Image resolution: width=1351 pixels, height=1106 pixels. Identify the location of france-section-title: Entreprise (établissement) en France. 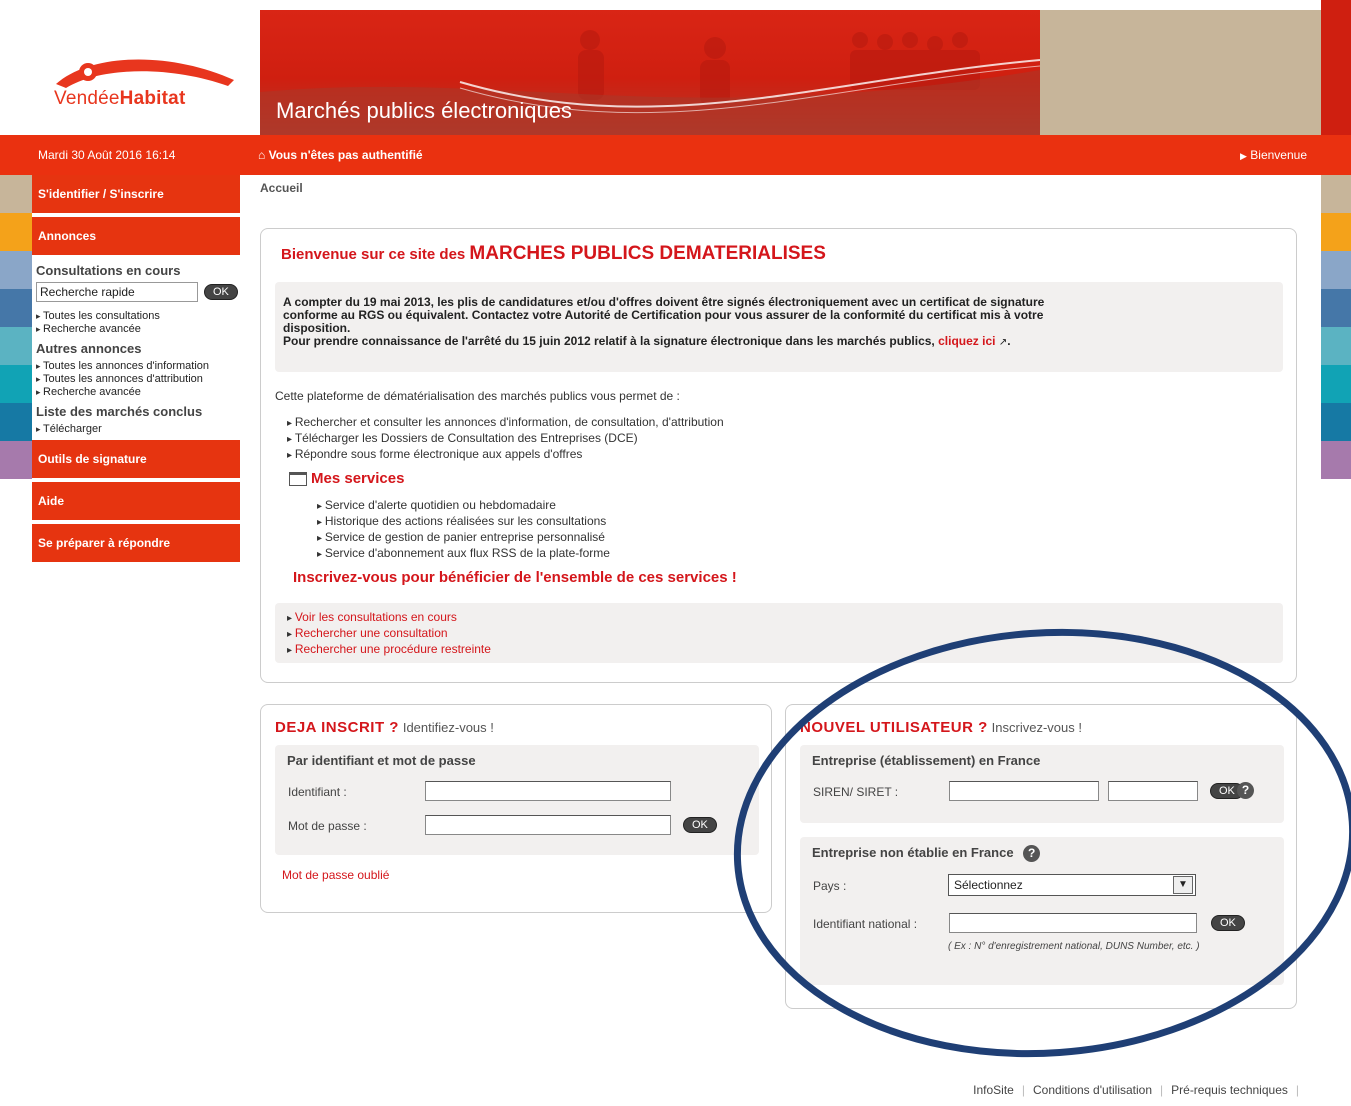
(926, 760).